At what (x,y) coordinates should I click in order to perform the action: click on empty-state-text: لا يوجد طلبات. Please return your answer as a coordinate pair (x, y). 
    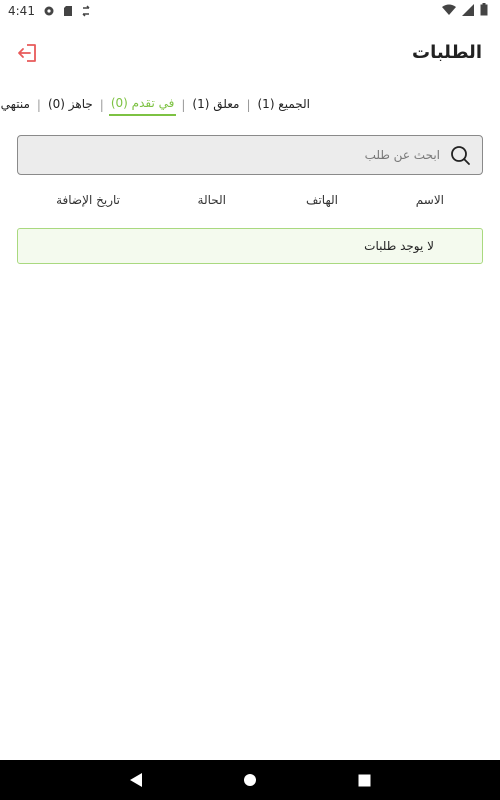
    Looking at the image, I should click on (399, 246).